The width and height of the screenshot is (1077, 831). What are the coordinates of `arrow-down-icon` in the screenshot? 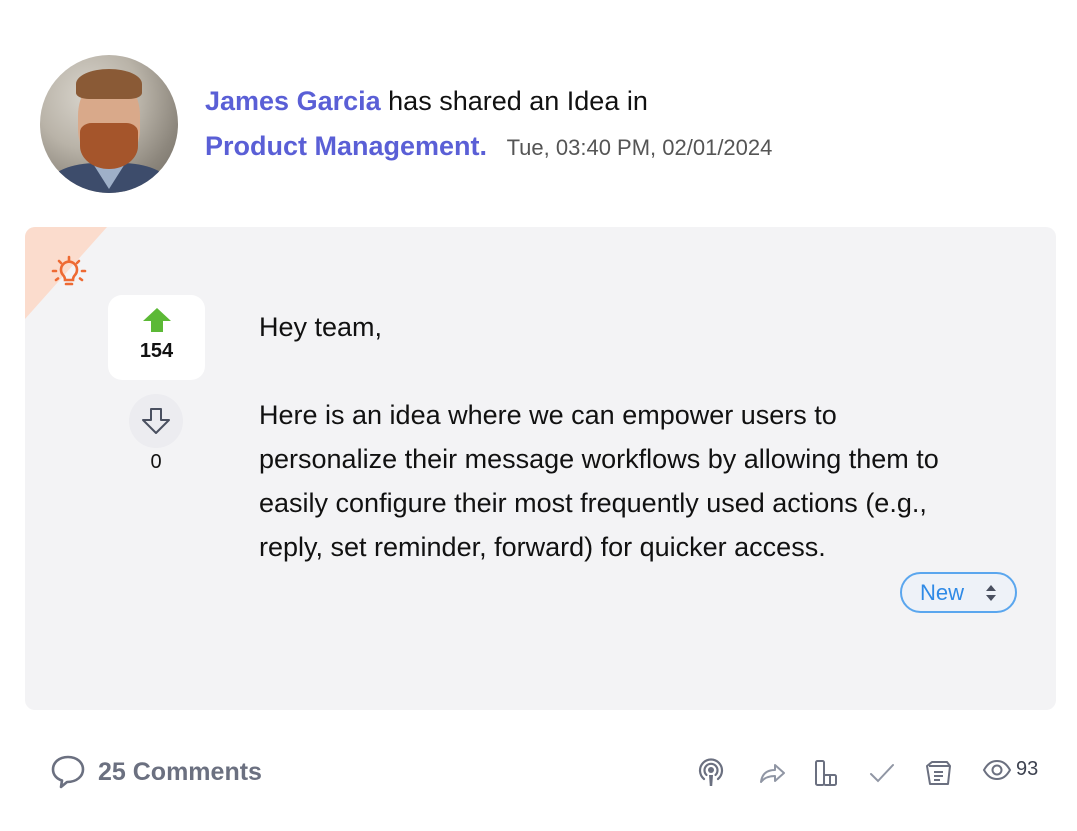 It's located at (156, 421).